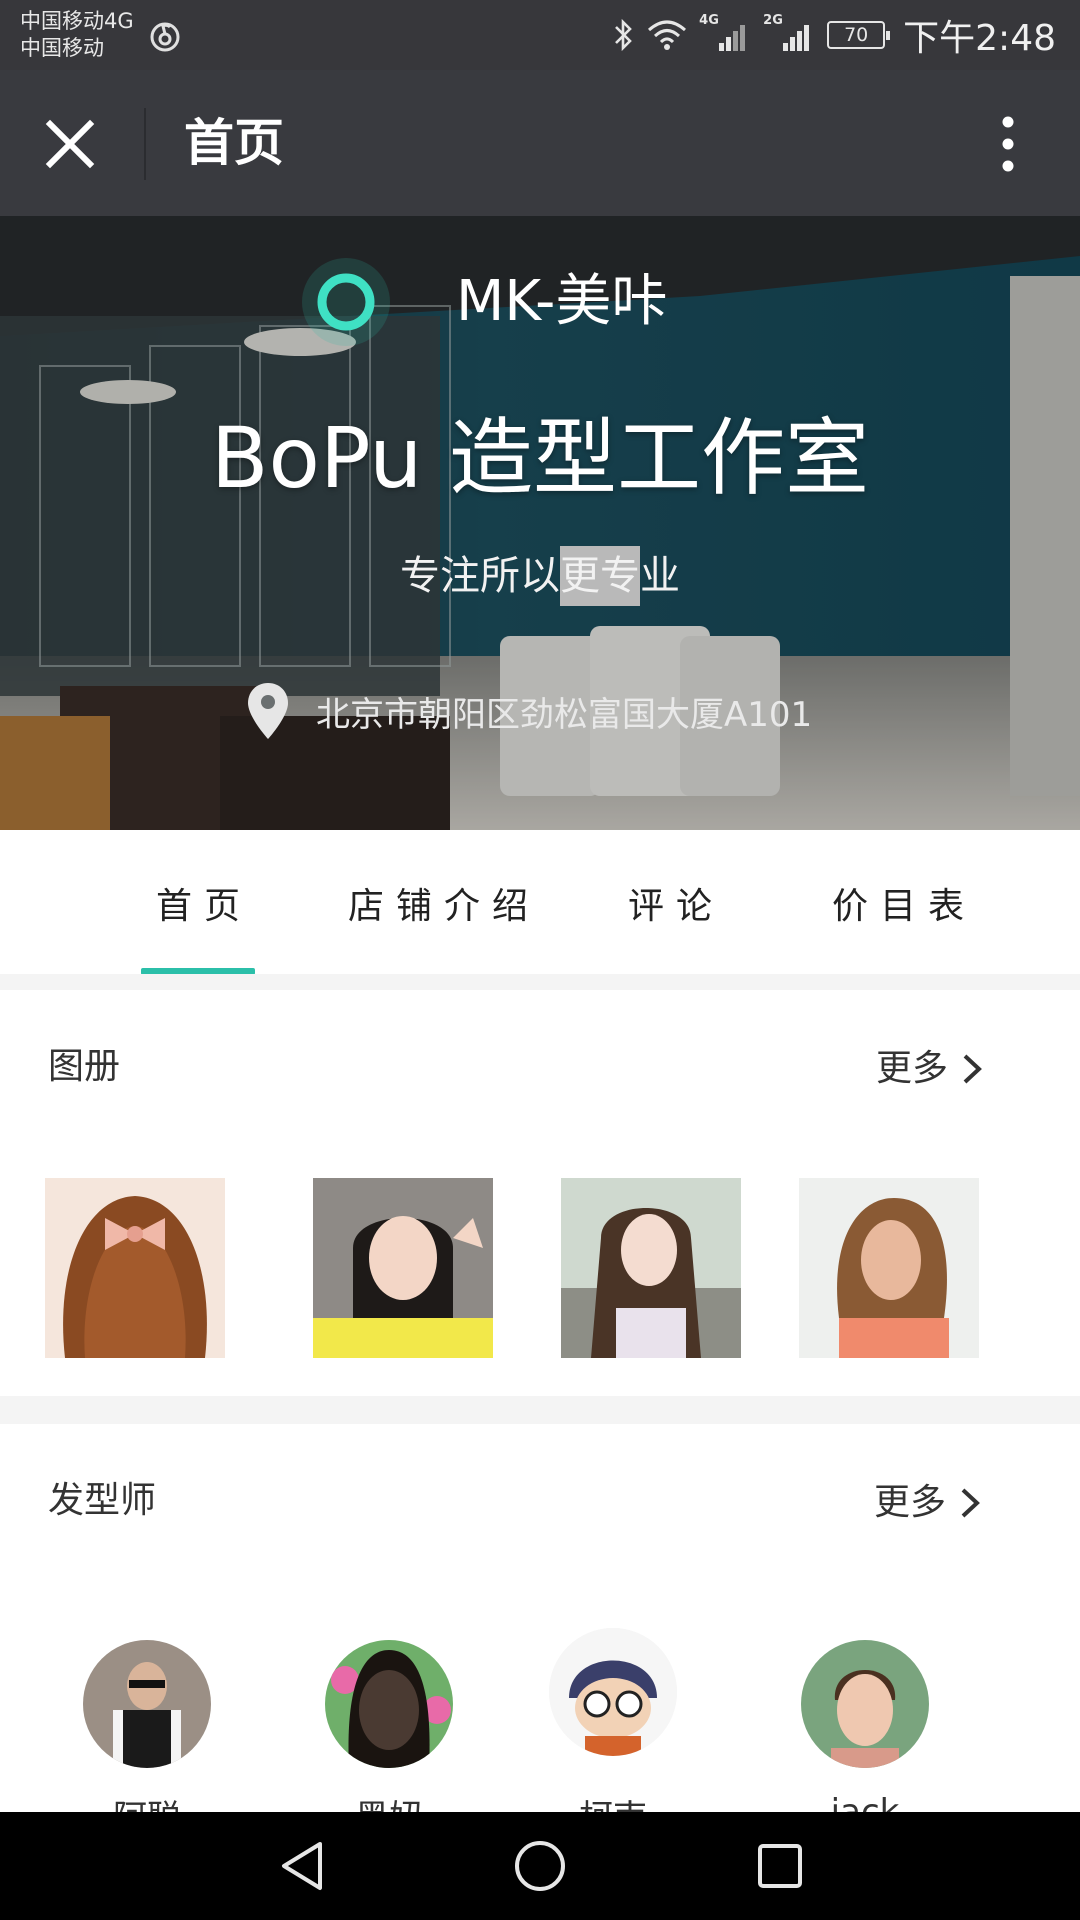 The image size is (1080, 1920). I want to click on carrier-line-2: 中国移动, so click(62, 48).